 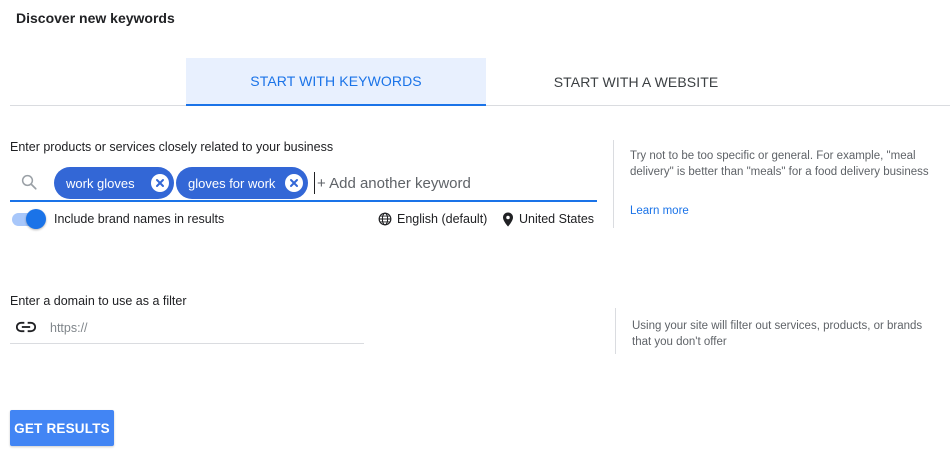 I want to click on domain-field, so click(x=187, y=329).